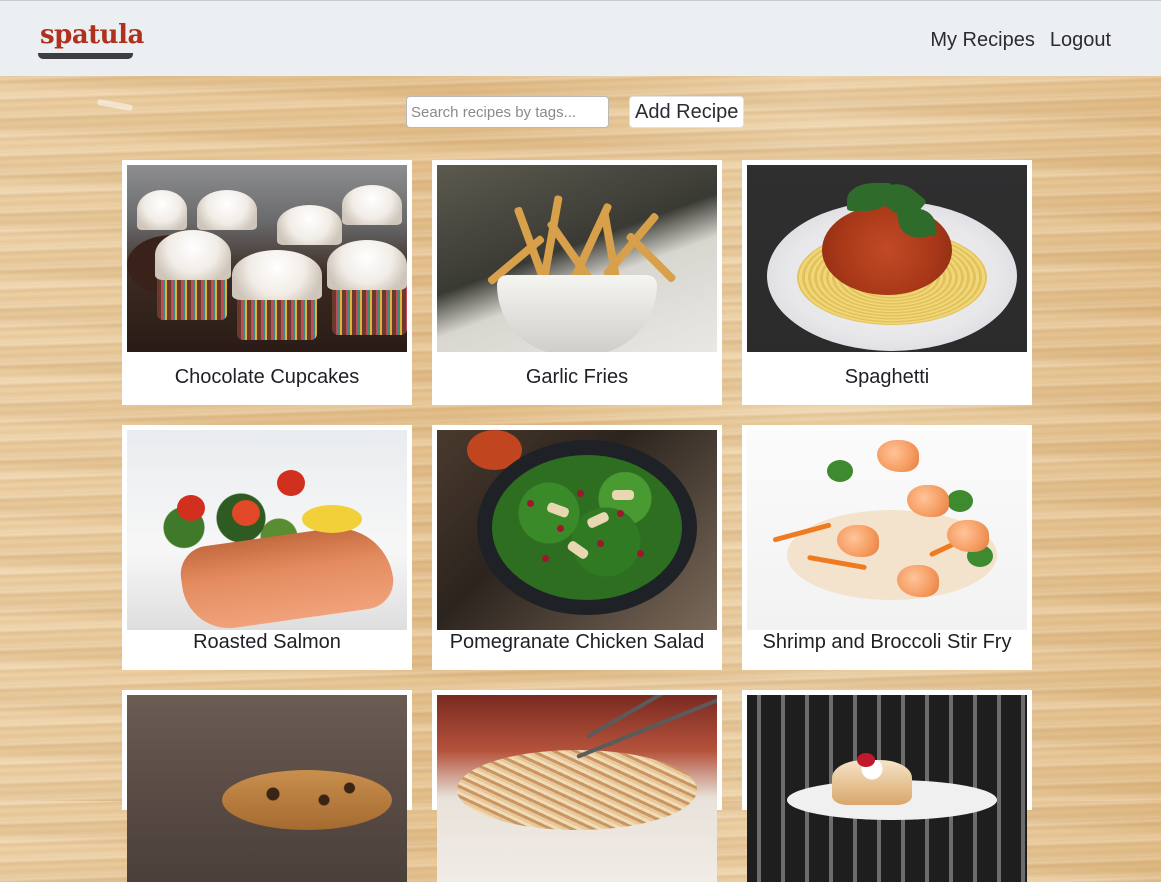 Image resolution: width=1161 pixels, height=882 pixels. I want to click on recipe-card-garlic-fries: Garlic Fries, so click(577, 282).